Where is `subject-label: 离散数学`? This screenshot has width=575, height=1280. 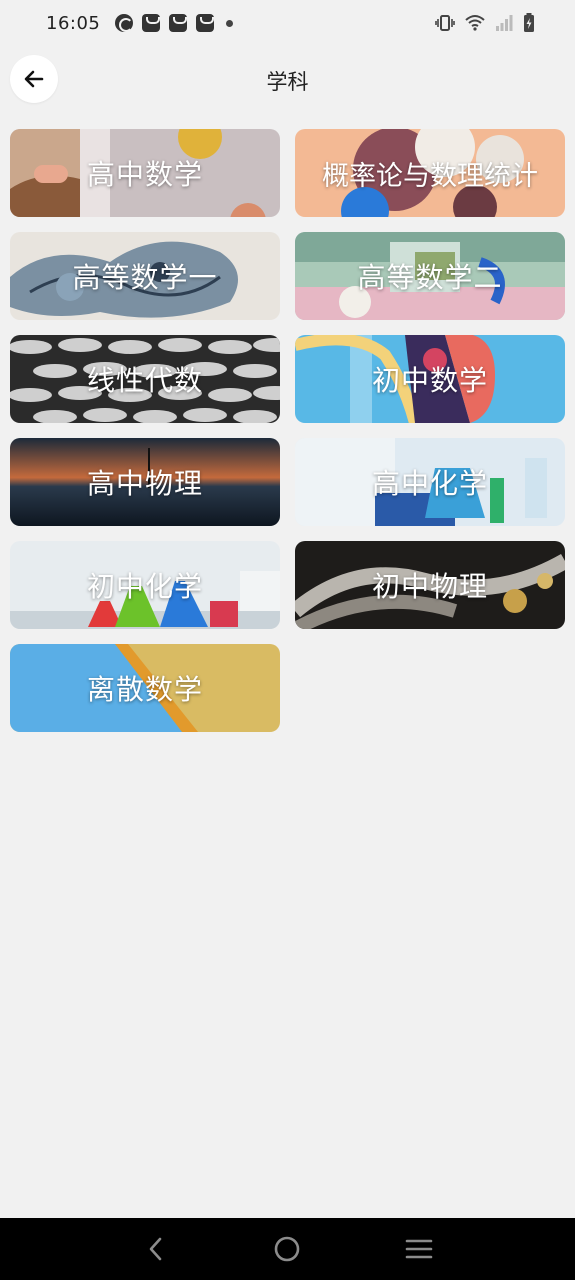 subject-label: 离散数学 is located at coordinates (144, 689).